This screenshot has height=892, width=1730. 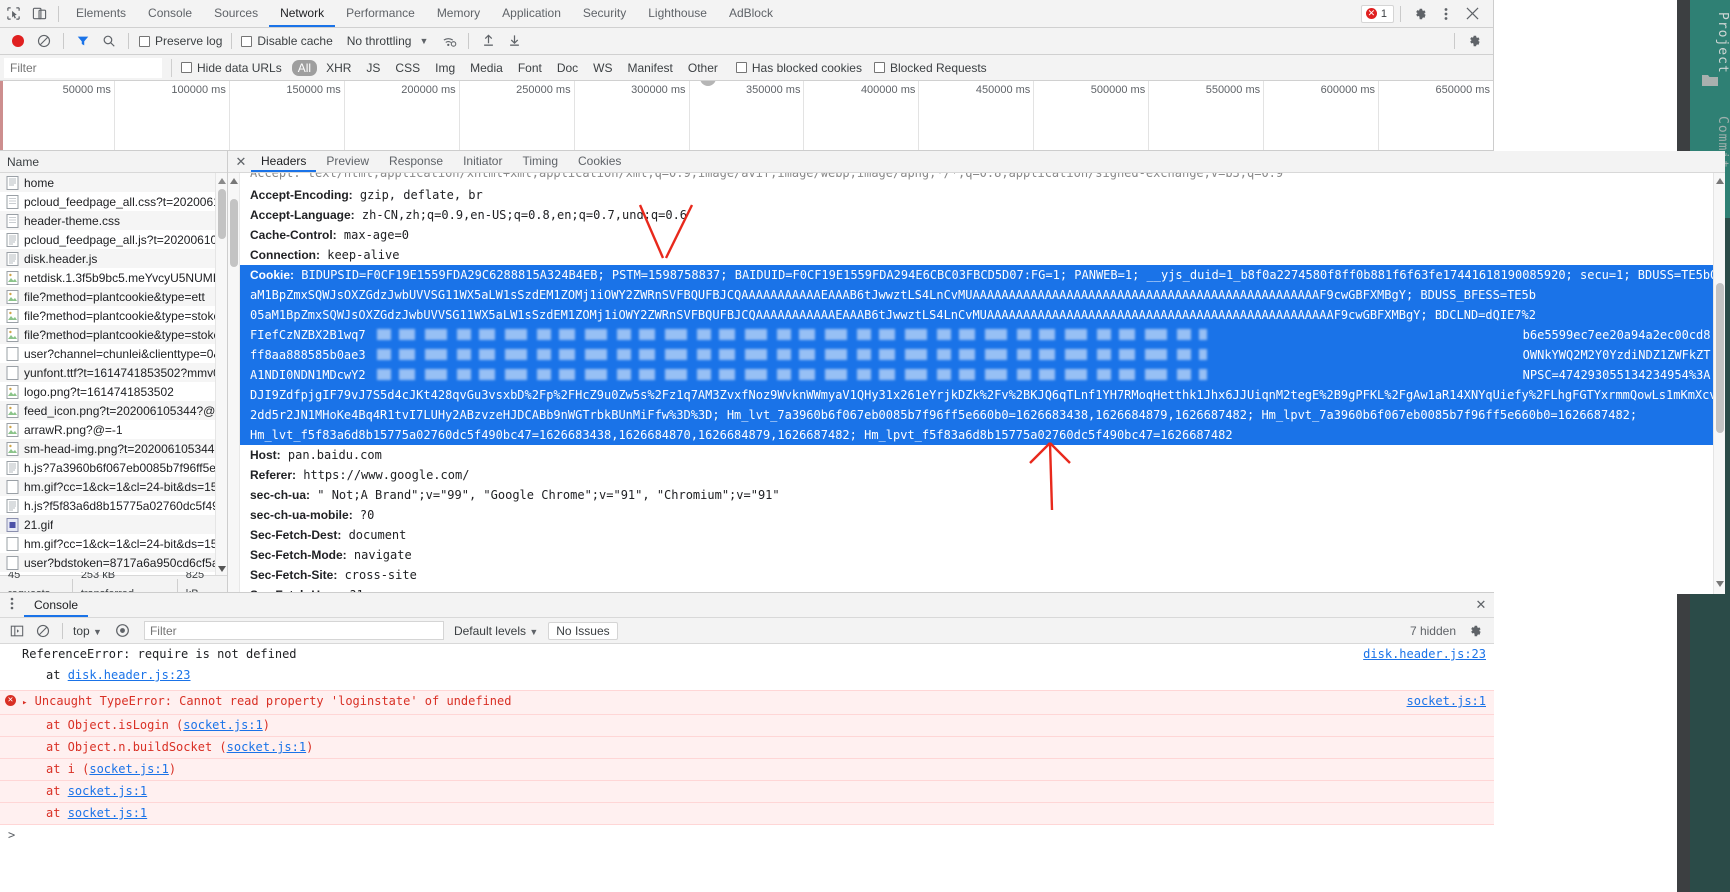 I want to click on request-list-item: user?channel=chunlei&clienttype=0&w, so click(x=113, y=353).